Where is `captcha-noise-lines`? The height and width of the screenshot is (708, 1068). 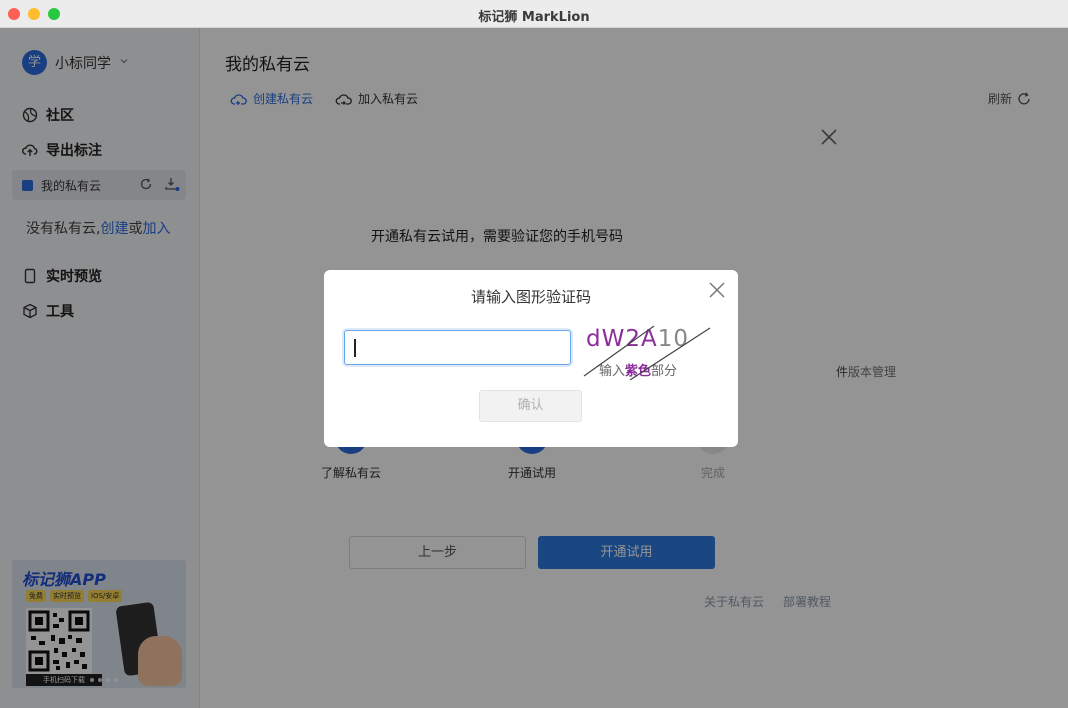 captcha-noise-lines is located at coordinates (647, 352).